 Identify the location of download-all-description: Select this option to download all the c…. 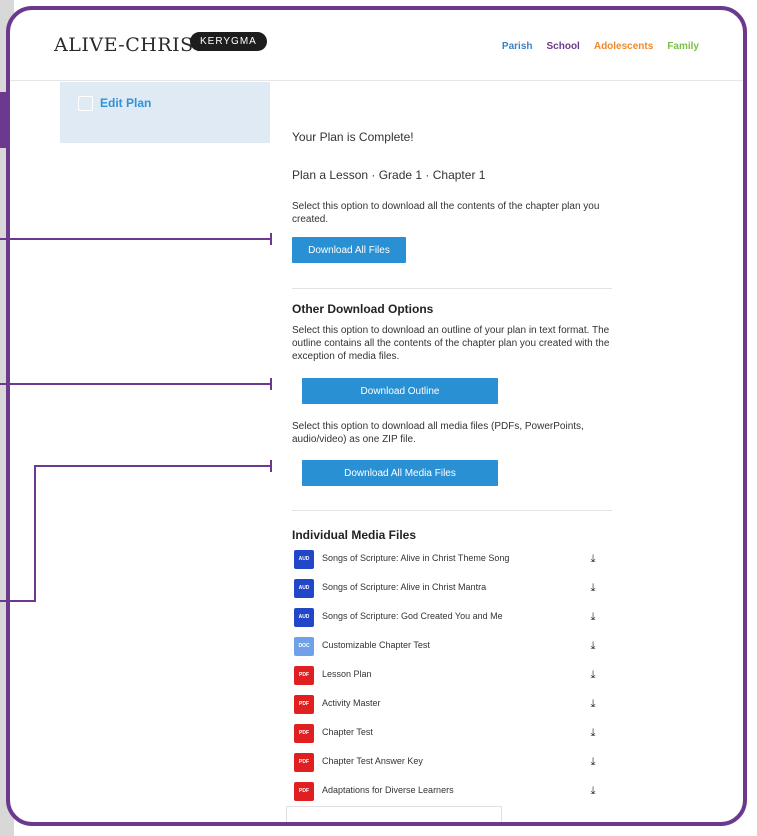
(446, 213).